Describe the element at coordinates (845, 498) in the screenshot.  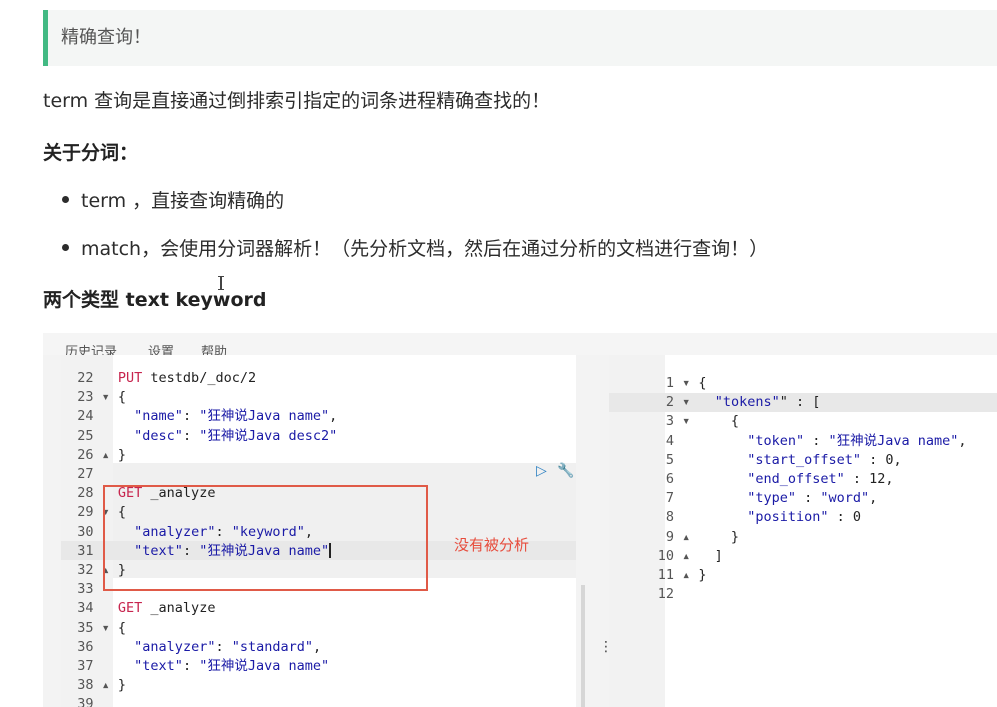
I see `code-token: "word"` at that location.